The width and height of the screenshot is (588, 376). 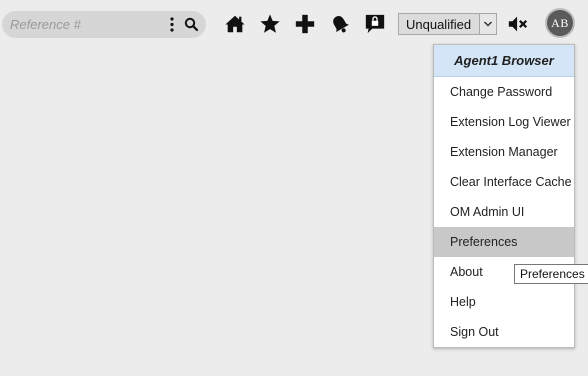 What do you see at coordinates (172, 24) in the screenshot?
I see `more-options-icon` at bounding box center [172, 24].